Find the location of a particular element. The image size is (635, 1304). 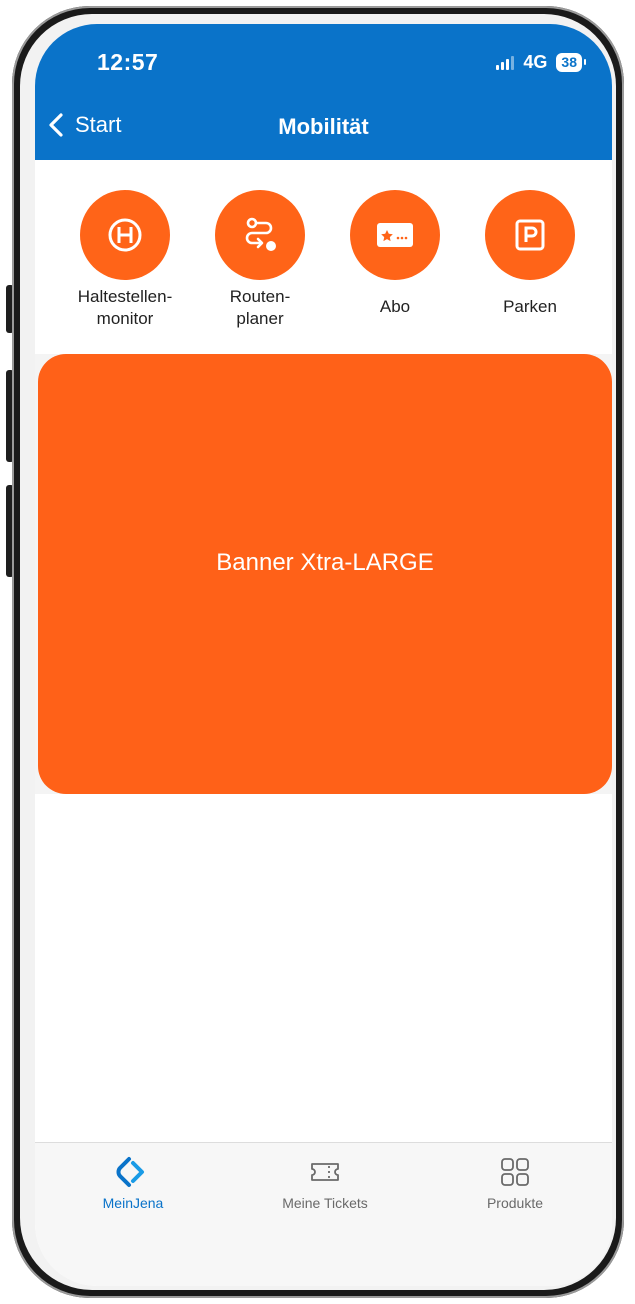

tab-meine-tickets: Meine Tickets is located at coordinates (325, 1183).